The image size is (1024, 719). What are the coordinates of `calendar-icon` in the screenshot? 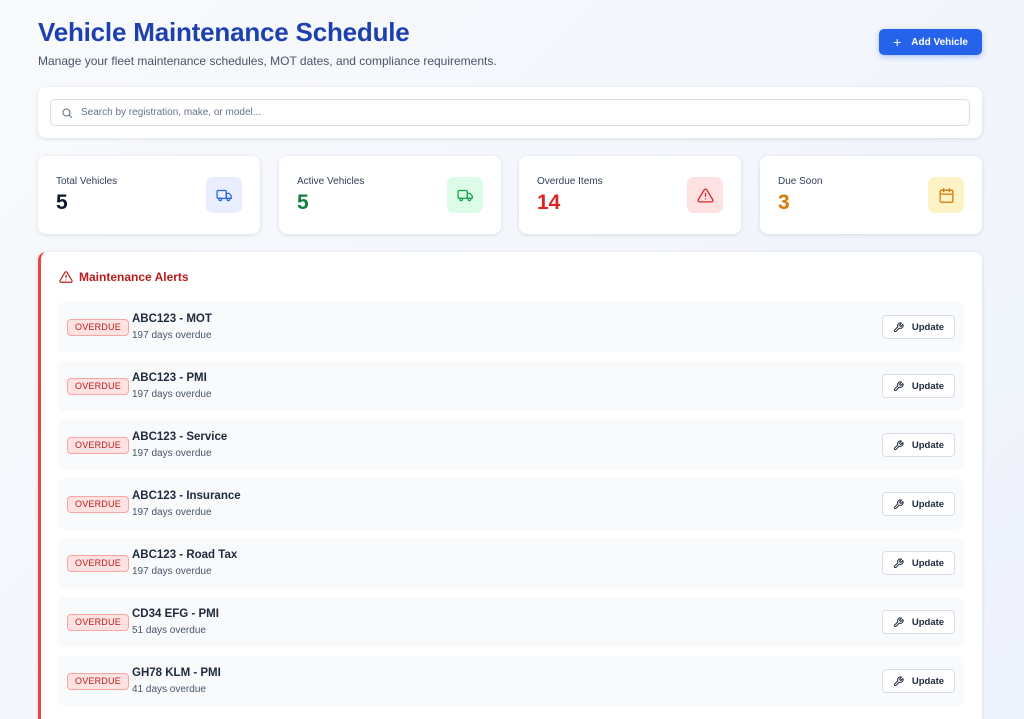 It's located at (946, 195).